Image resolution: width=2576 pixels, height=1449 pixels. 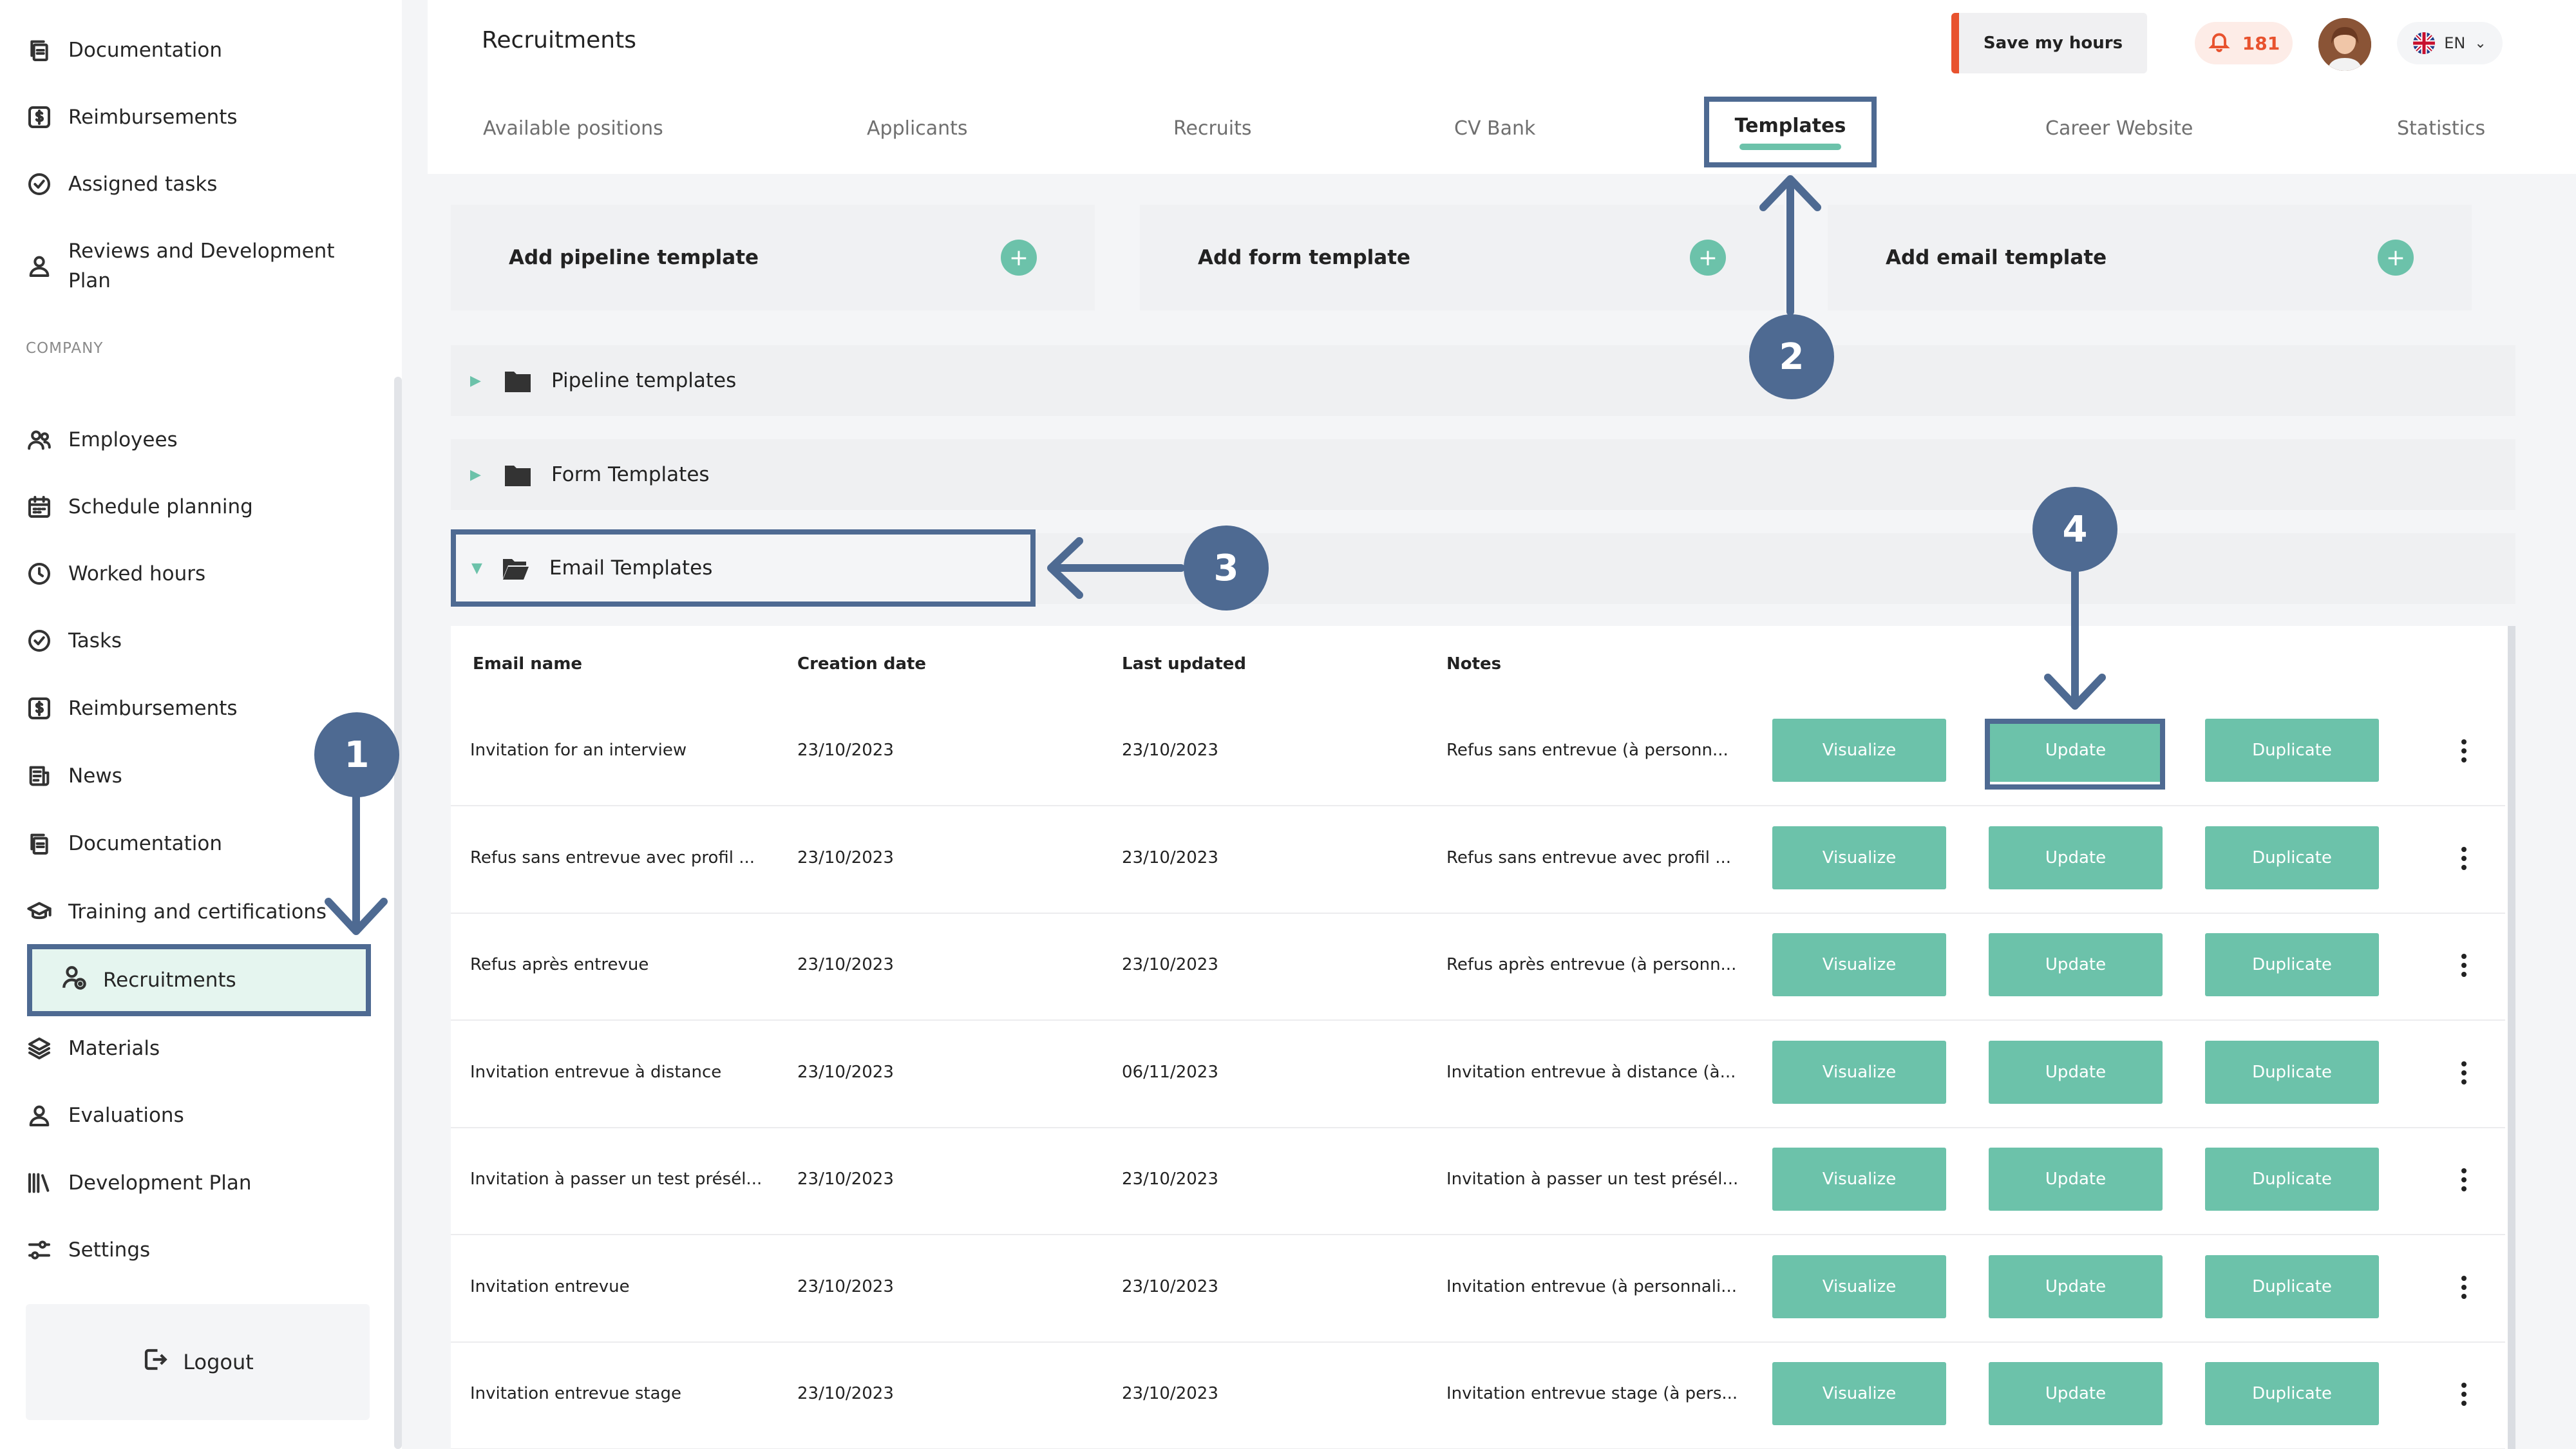 I want to click on save-my-hours-button: Save my hours, so click(x=2049, y=43).